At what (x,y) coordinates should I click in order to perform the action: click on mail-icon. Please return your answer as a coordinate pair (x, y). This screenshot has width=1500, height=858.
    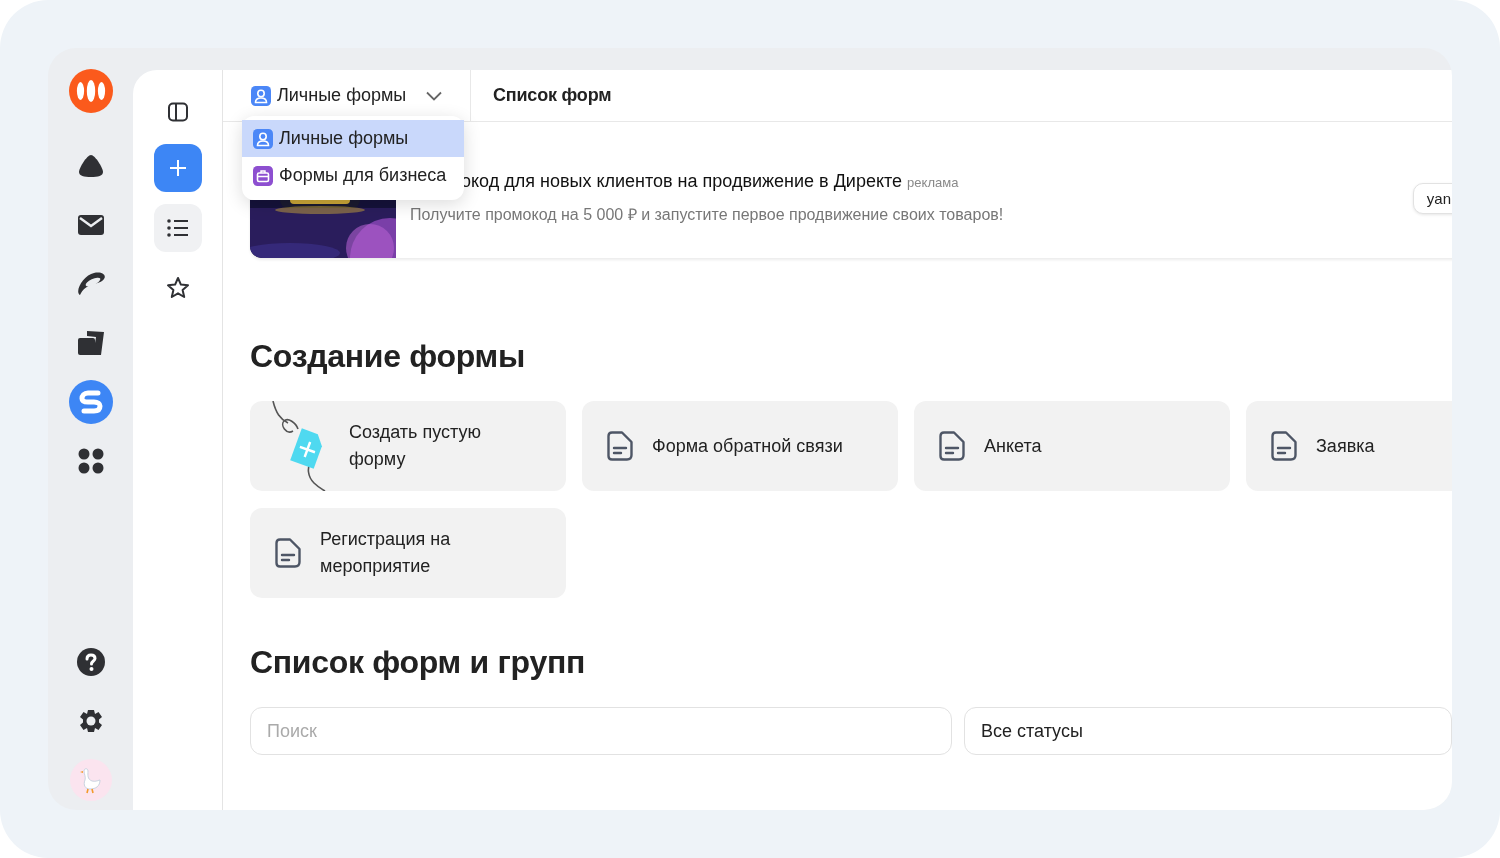
    Looking at the image, I should click on (90, 225).